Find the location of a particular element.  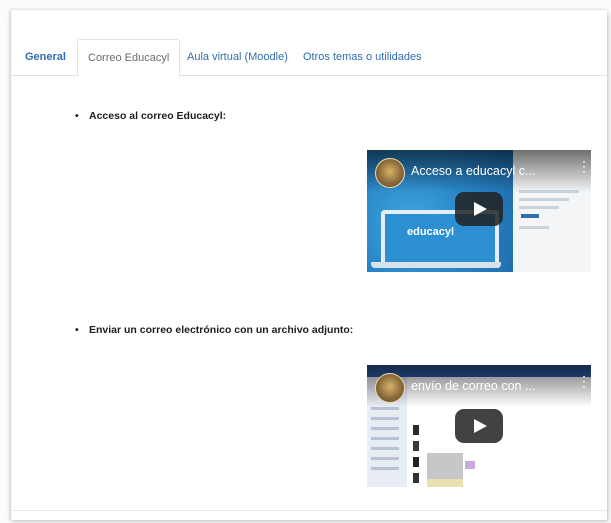

video-embed-1: educacyl Acceso a educacyl c... ⋮ is located at coordinates (479, 211).